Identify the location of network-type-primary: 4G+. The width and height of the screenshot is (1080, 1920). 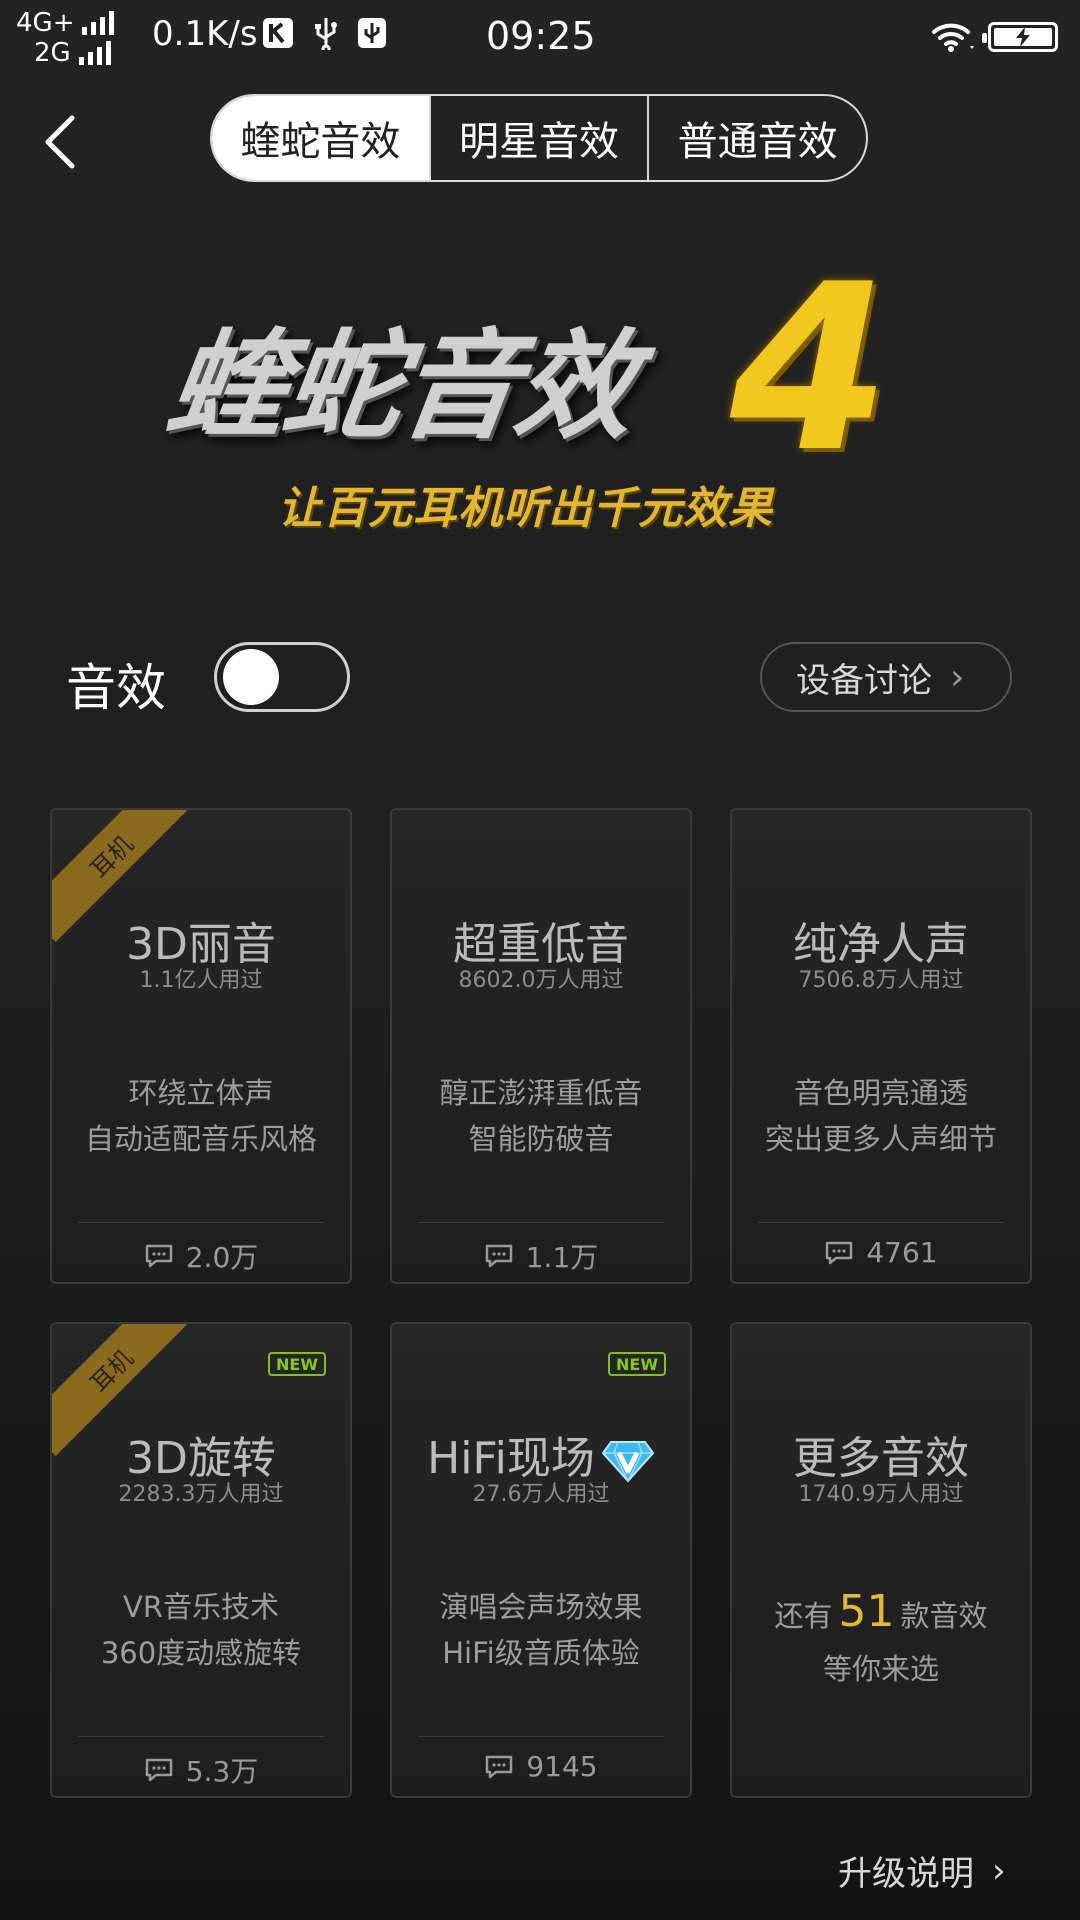
(45, 23).